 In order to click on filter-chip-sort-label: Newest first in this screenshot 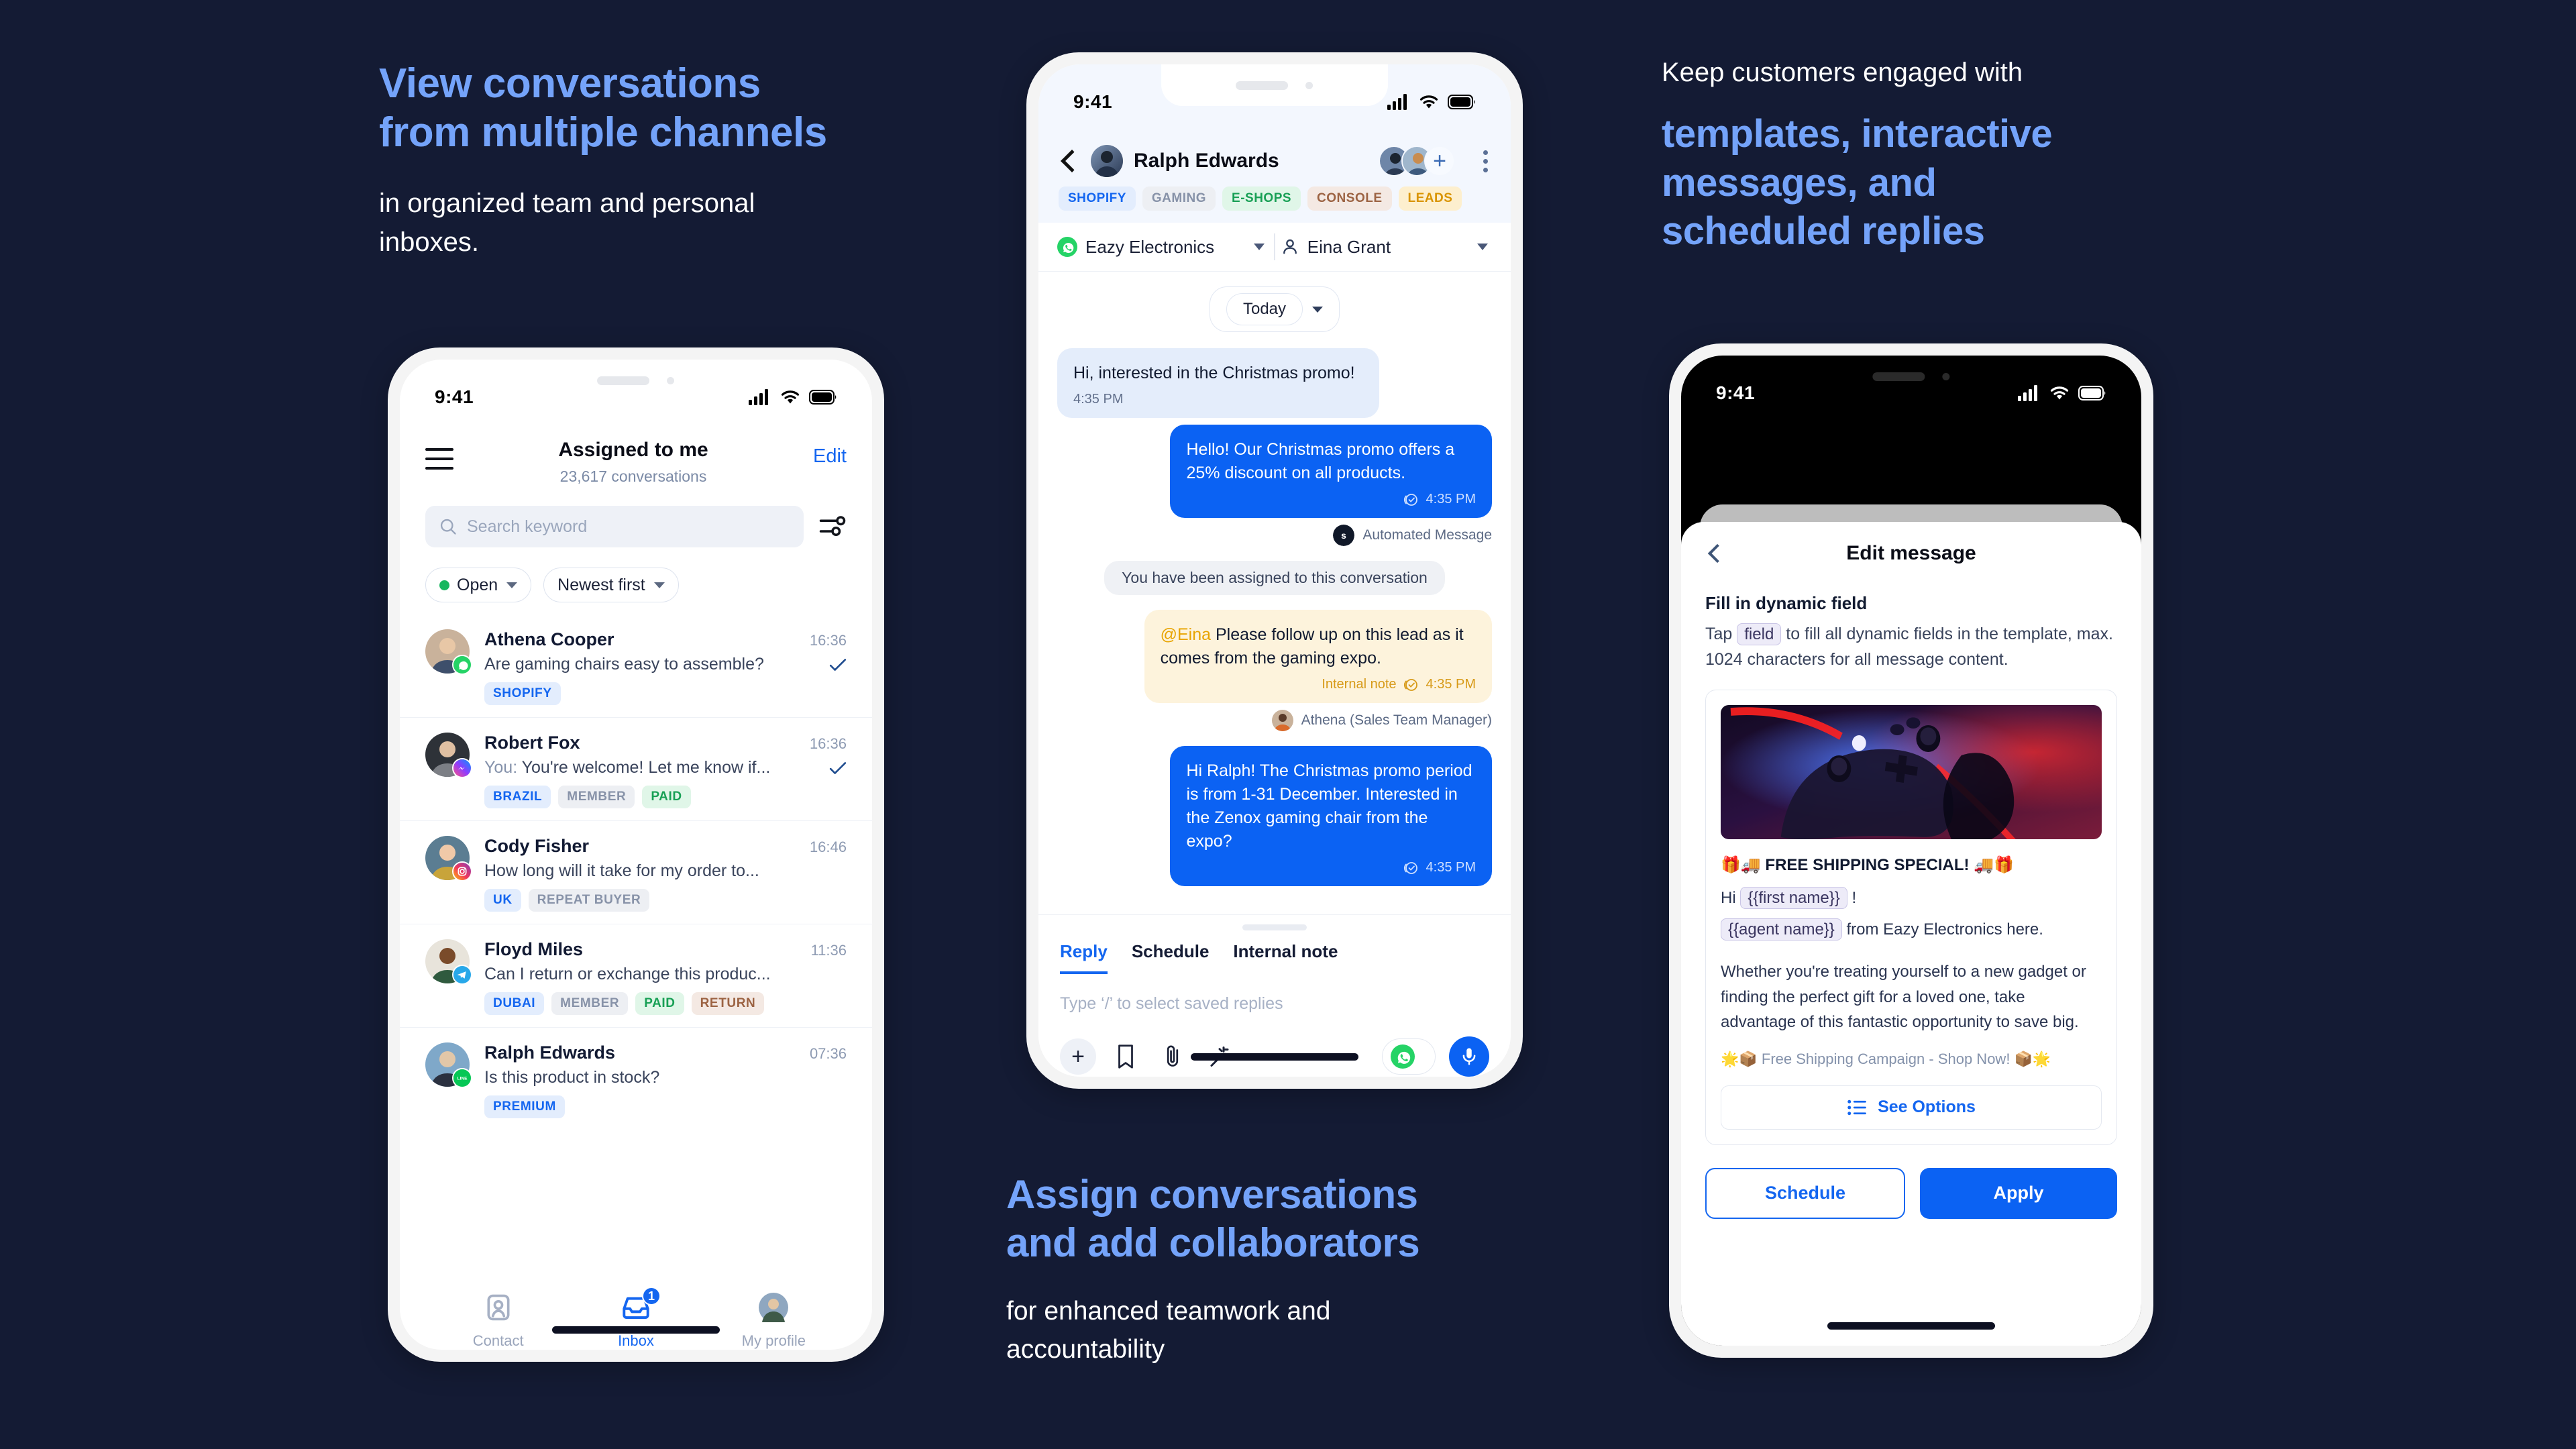, I will do `click(601, 584)`.